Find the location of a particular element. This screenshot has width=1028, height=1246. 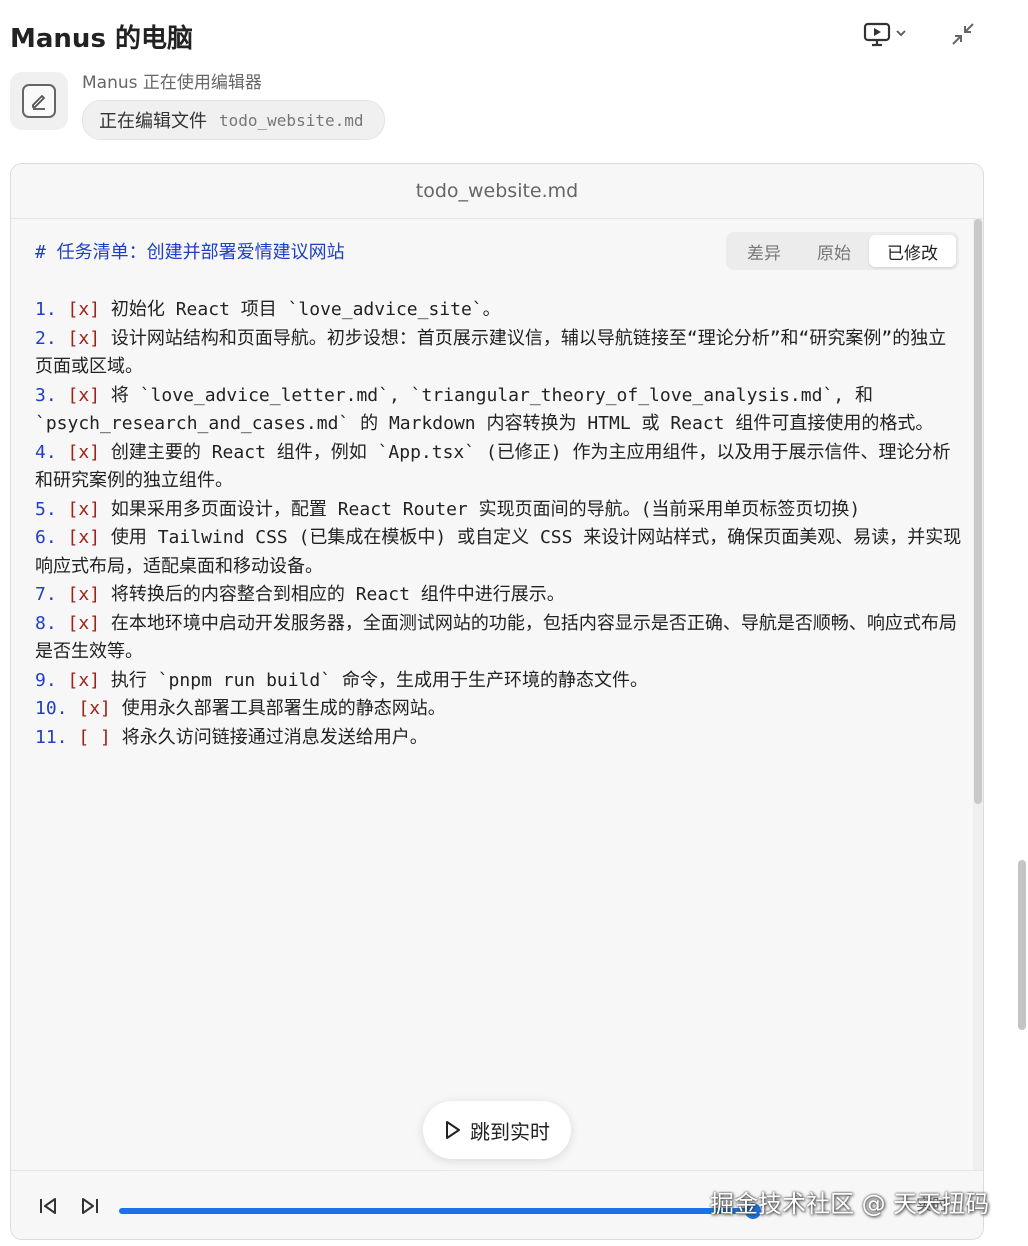

skip-forward-icon is located at coordinates (90, 1206).